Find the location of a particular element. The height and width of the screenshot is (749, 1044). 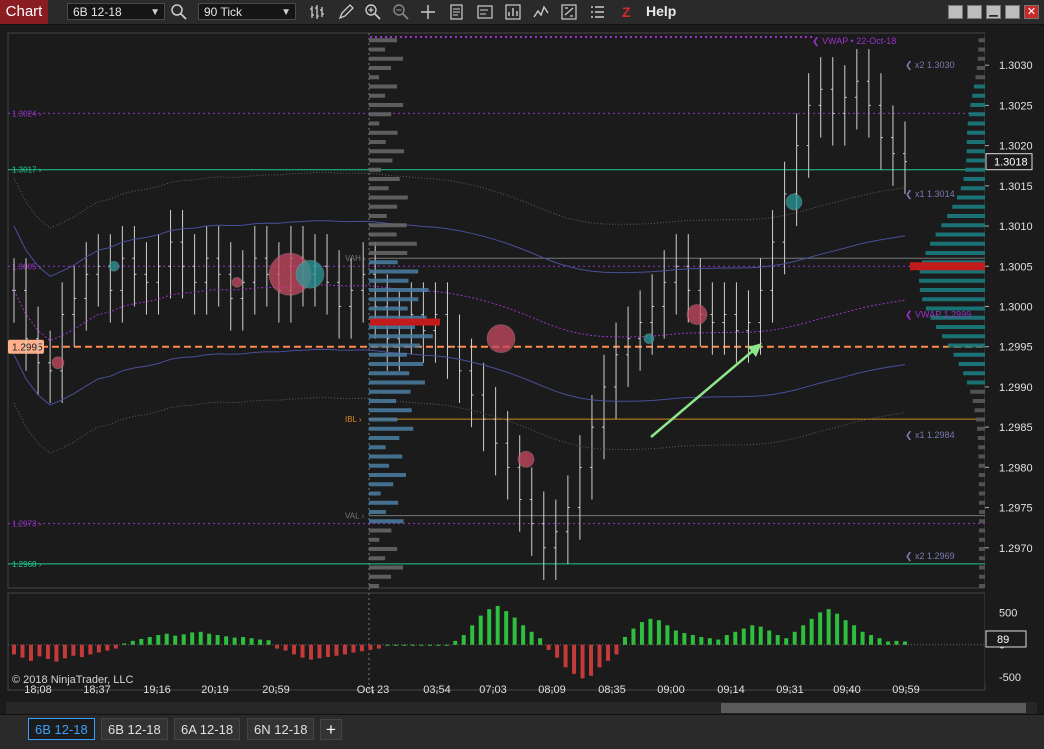

tab-6b-active: 6B 12-18 is located at coordinates (61, 729).